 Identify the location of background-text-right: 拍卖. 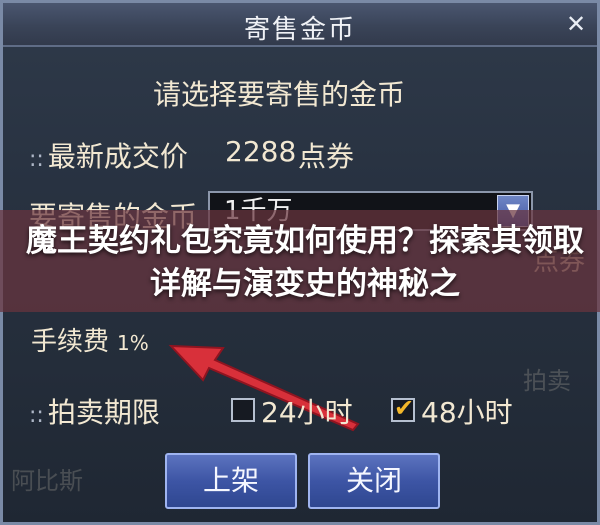
(547, 381).